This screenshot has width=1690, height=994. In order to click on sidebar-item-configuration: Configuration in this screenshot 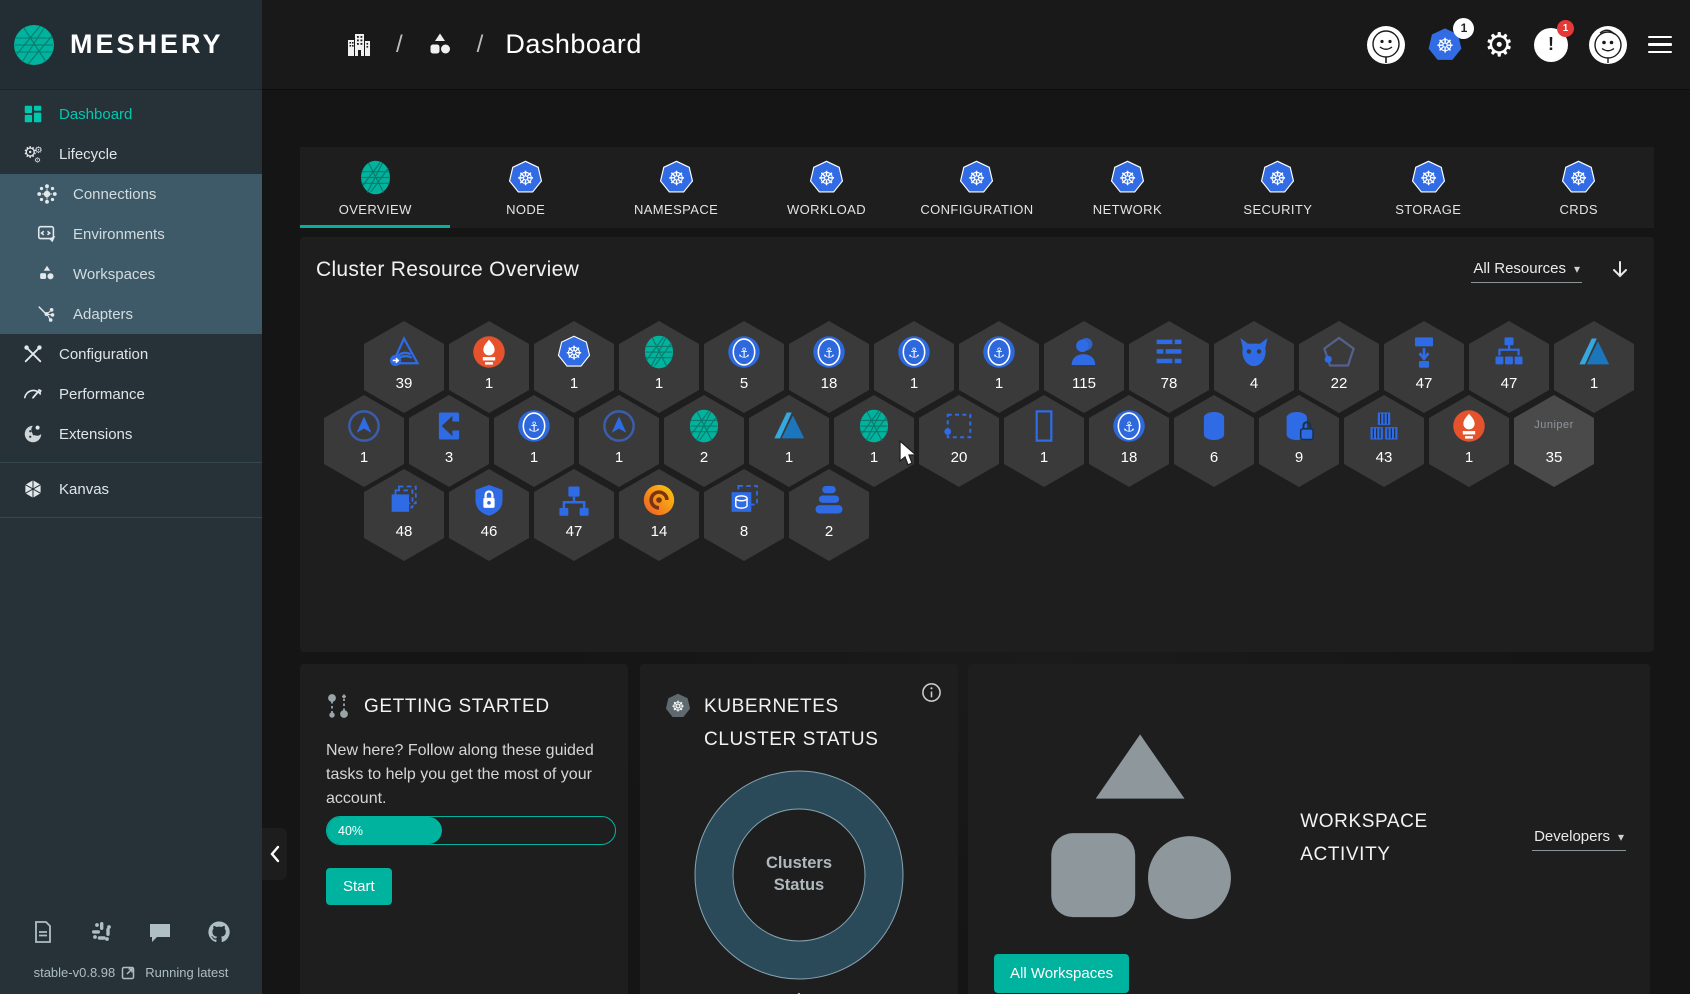, I will do `click(131, 354)`.